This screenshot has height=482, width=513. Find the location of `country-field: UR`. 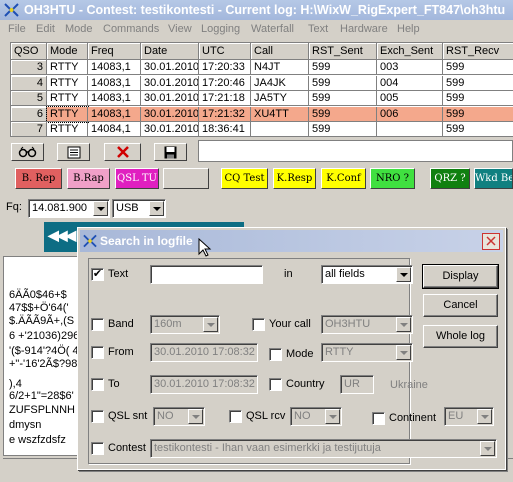

country-field: UR is located at coordinates (357, 384).